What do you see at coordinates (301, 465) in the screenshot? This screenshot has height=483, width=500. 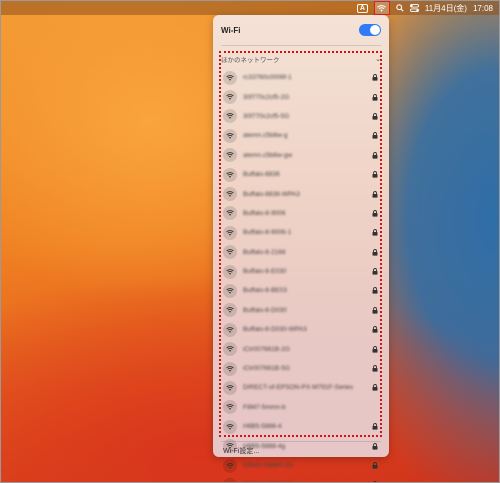 I see `network-row: 3354A-58680-2G` at bounding box center [301, 465].